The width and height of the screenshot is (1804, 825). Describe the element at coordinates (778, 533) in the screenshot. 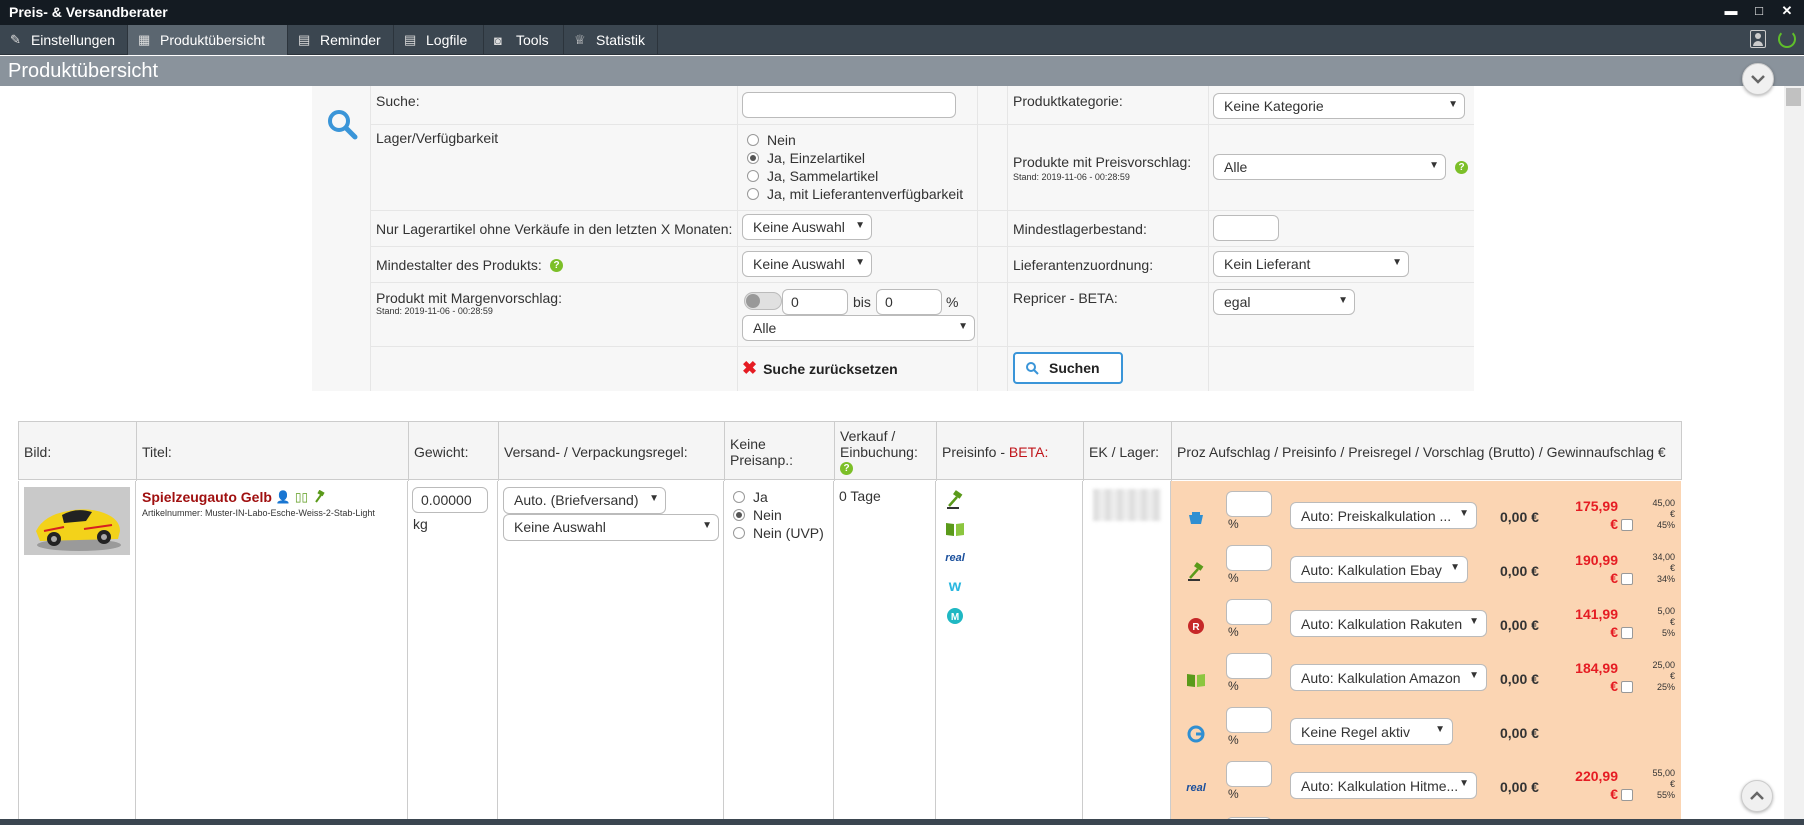

I see `preisanp-option-uvp: Nein (UVP)` at that location.